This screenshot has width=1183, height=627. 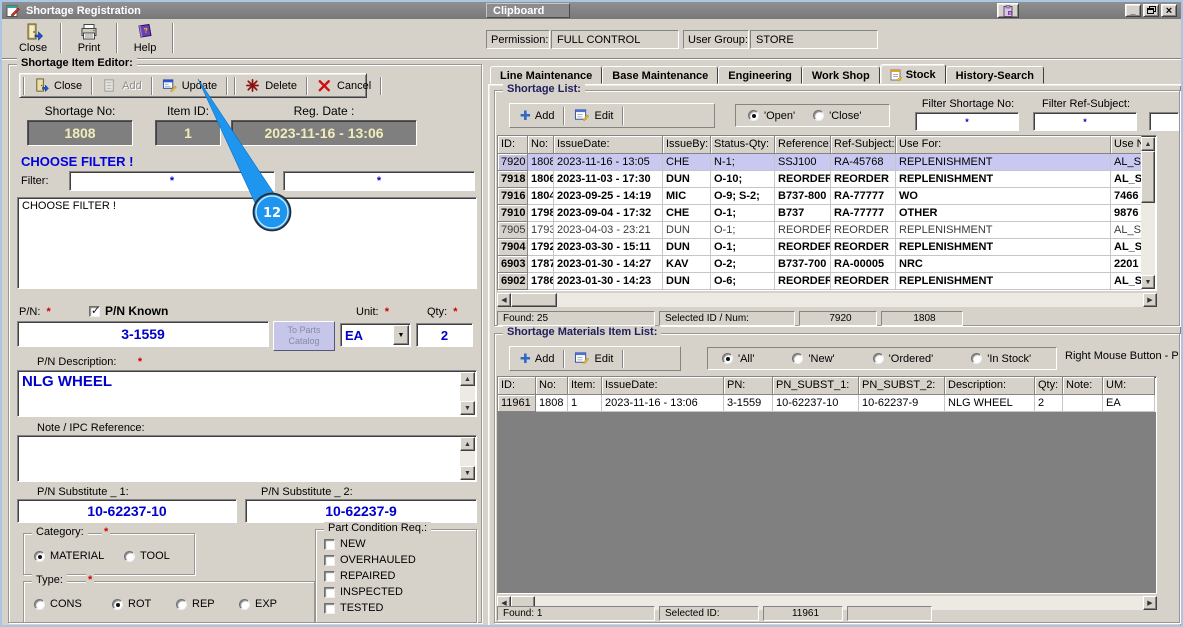 I want to click on table-cell: 2023-04-03 - 23:21, so click(x=608, y=230).